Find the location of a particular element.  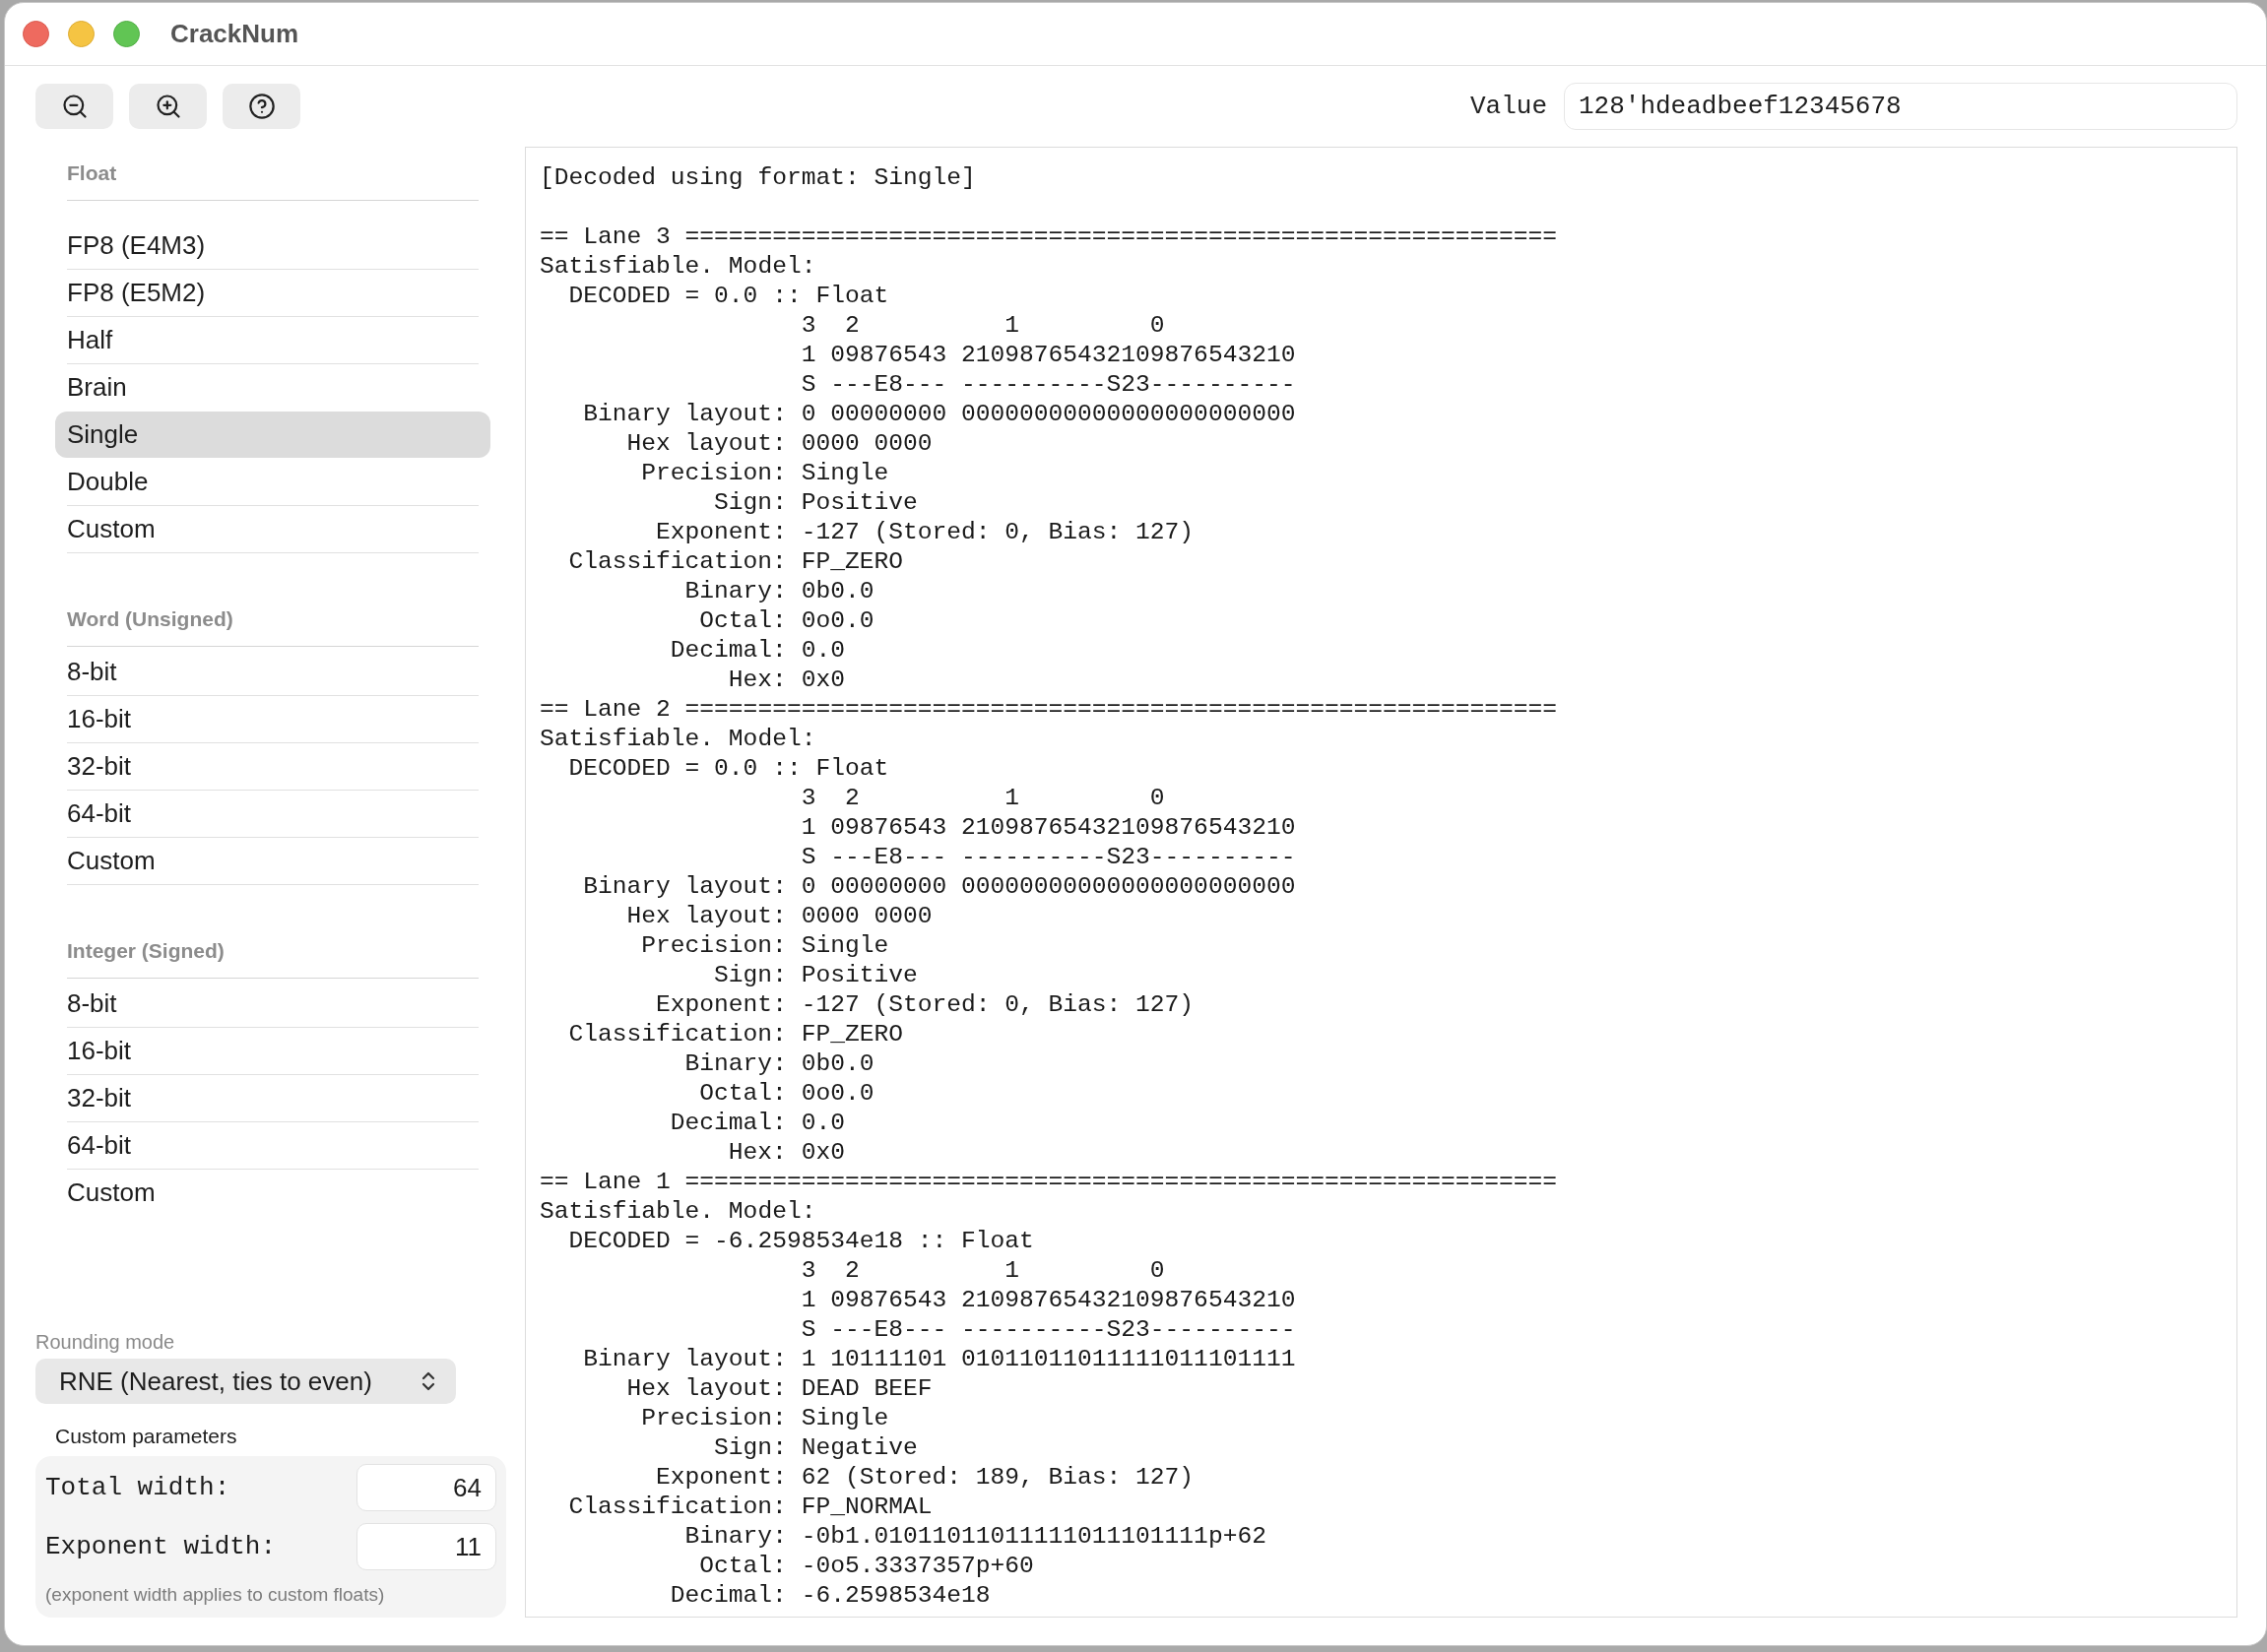

param-field: 11 is located at coordinates (426, 1547).